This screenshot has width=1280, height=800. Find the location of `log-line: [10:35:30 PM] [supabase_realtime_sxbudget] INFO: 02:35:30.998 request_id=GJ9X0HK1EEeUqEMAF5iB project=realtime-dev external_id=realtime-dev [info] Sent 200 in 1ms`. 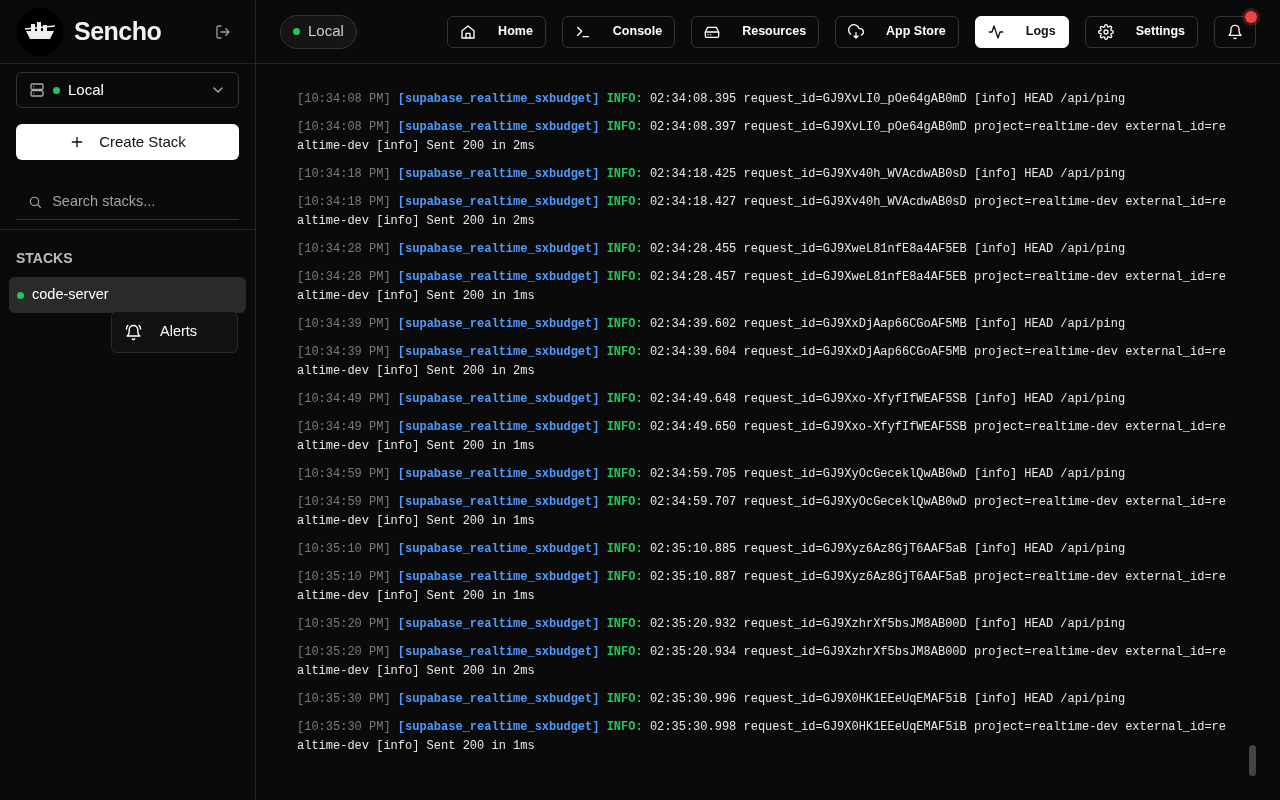

log-line: [10:35:30 PM] [supabase_realtime_sxbudget] INFO: 02:35:30.998 request_id=GJ9X0HK1EEeUqEMAF5iB project=realtime-dev external_id=realtime-dev [info] Sent 200 in 1ms is located at coordinates (762, 737).